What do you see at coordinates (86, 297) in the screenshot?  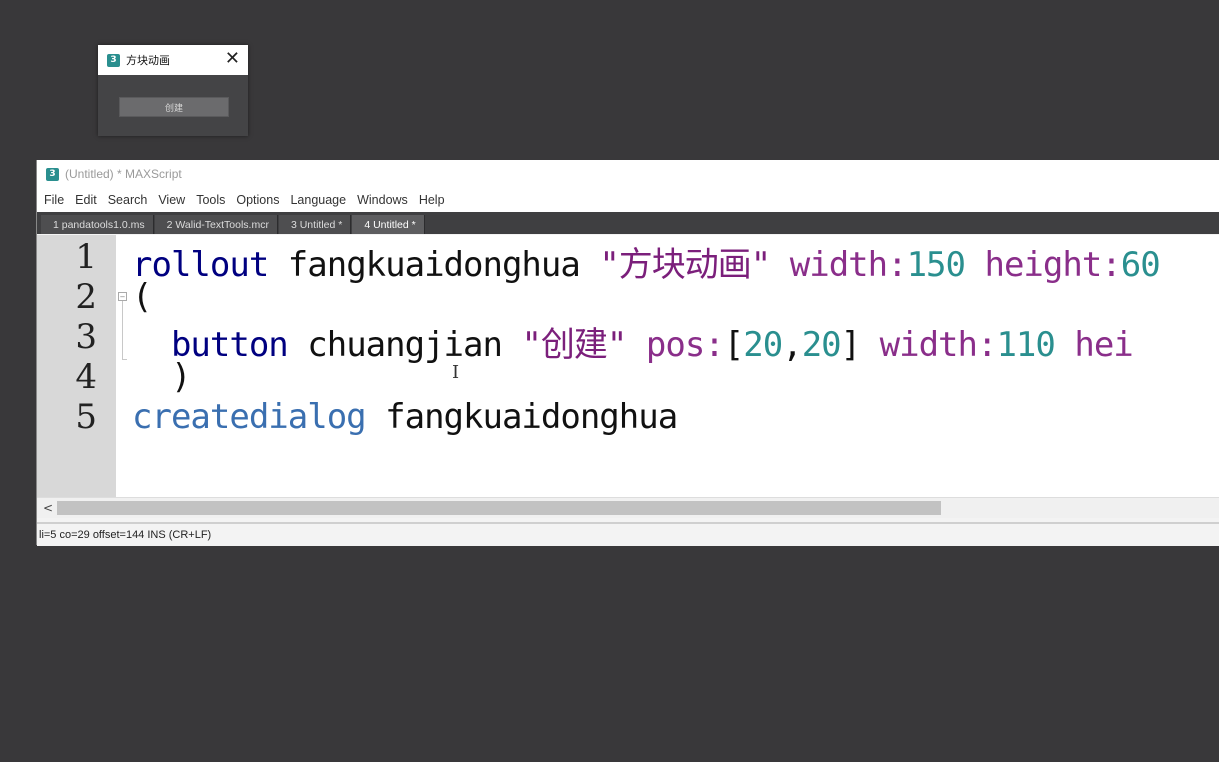 I see `line-number: 2` at bounding box center [86, 297].